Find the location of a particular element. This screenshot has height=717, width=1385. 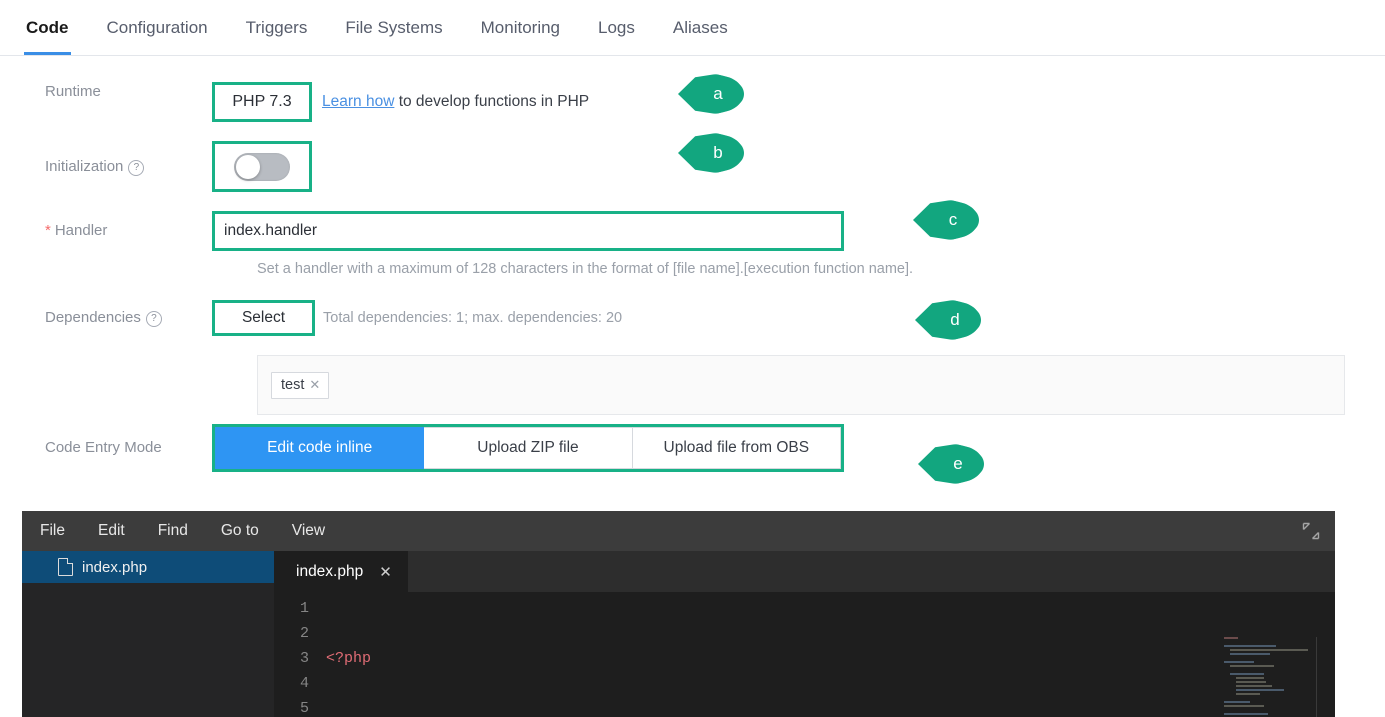

tab-monitoring: Monitoring is located at coordinates (520, 27).